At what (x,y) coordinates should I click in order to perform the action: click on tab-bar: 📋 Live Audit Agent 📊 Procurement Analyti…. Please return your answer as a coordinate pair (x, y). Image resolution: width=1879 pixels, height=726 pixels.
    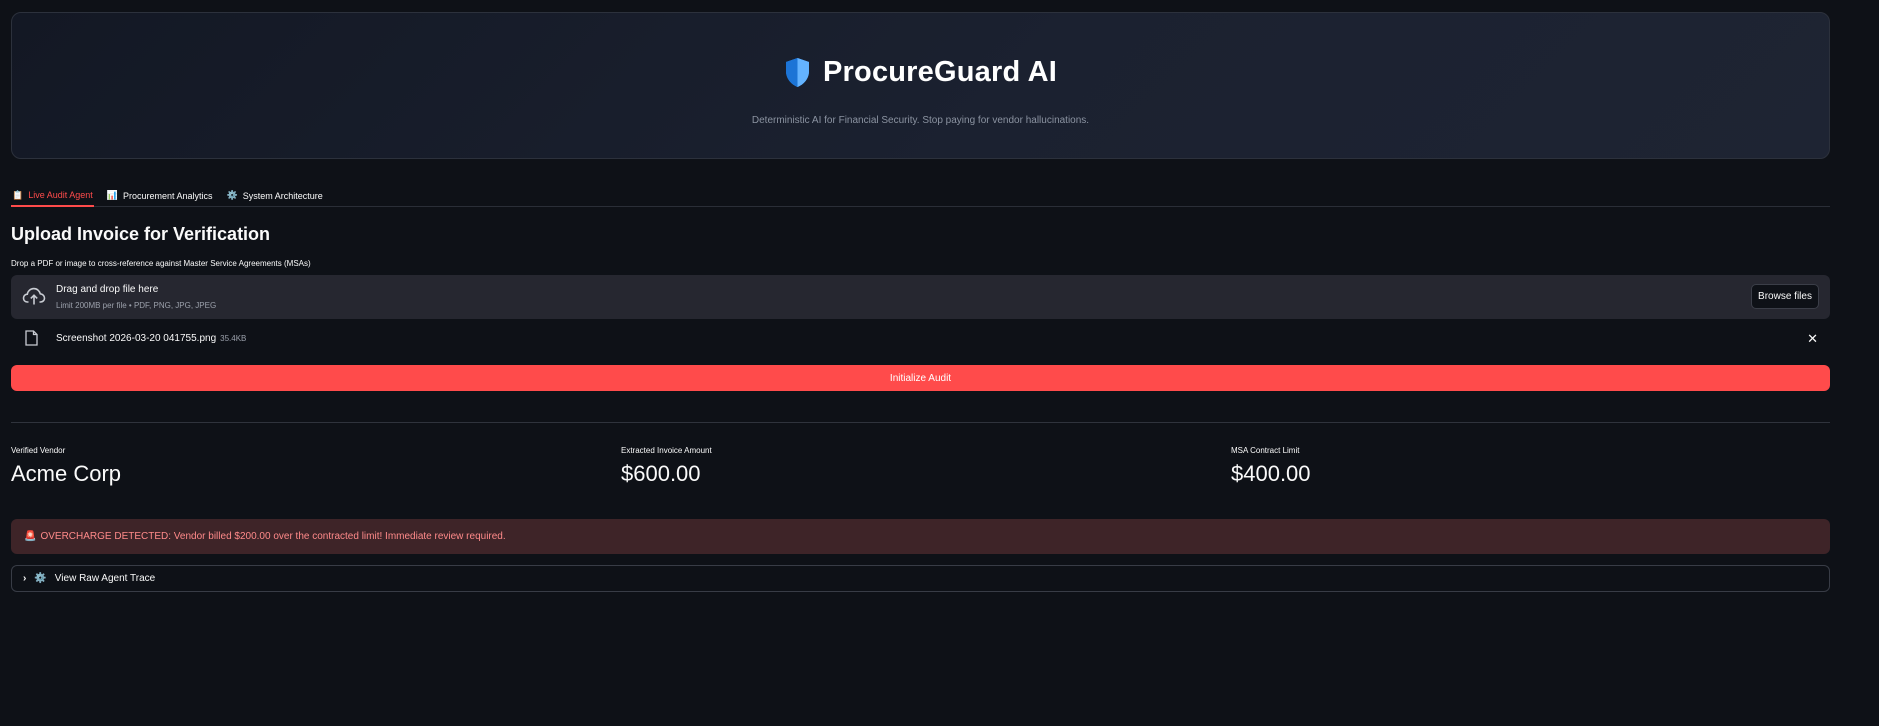
    Looking at the image, I should click on (920, 196).